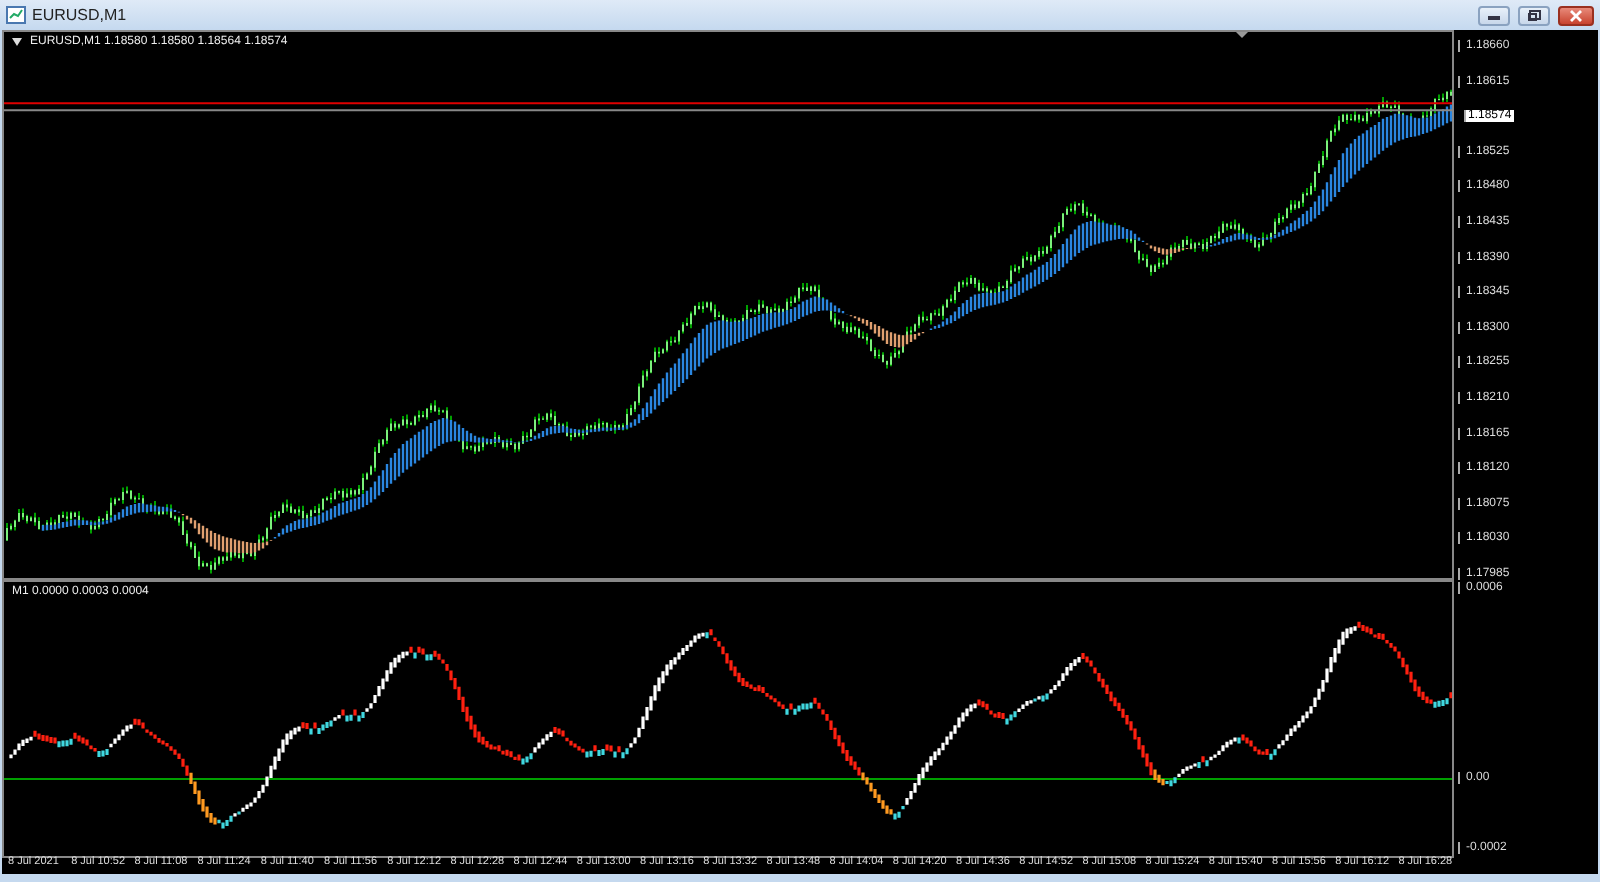 The height and width of the screenshot is (882, 1600). I want to click on close-icon, so click(1576, 15).